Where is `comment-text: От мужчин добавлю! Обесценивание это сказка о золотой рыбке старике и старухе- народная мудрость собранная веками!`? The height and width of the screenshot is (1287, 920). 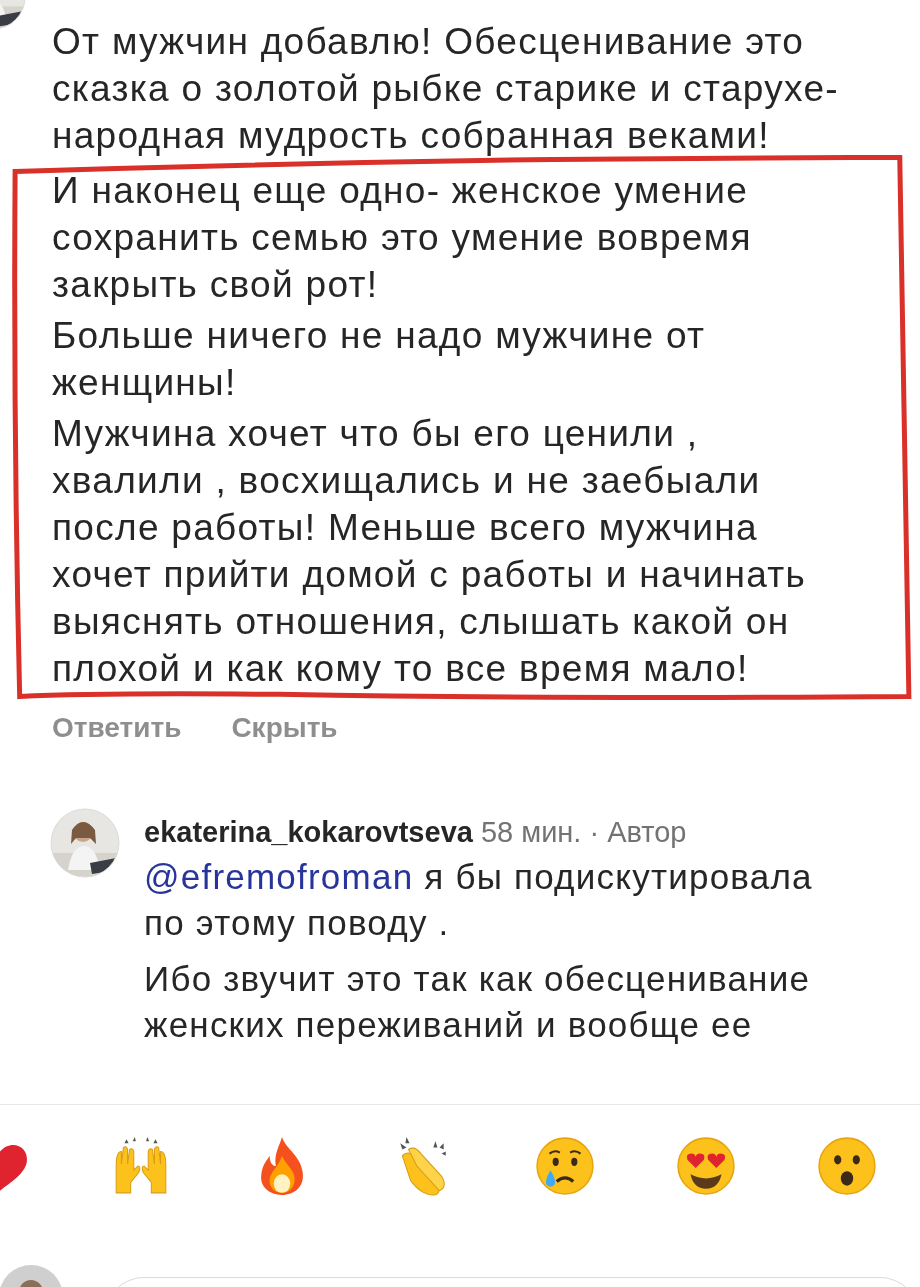
comment-text: От мужчин добавлю! Обесценивание это сказка о золотой рыбке старике и старухе- народная мудрость собранная веками! is located at coordinates (446, 89).